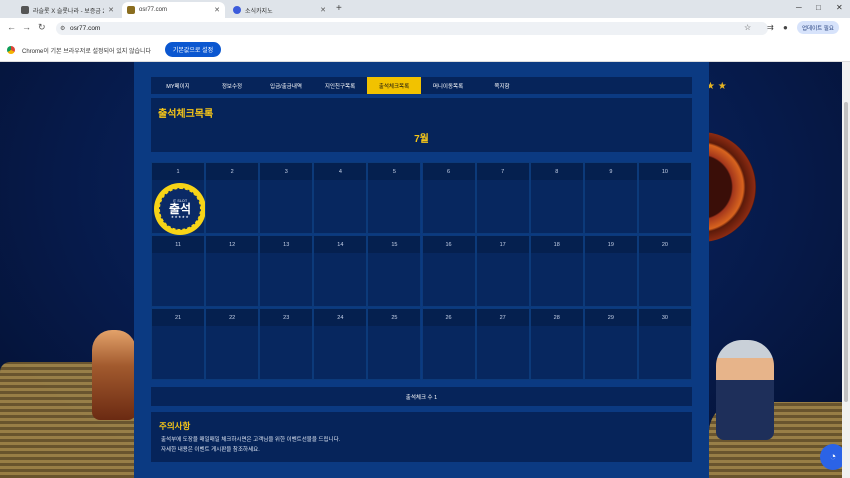  Describe the element at coordinates (178, 244) in the screenshot. I see `day-number: 11` at that location.